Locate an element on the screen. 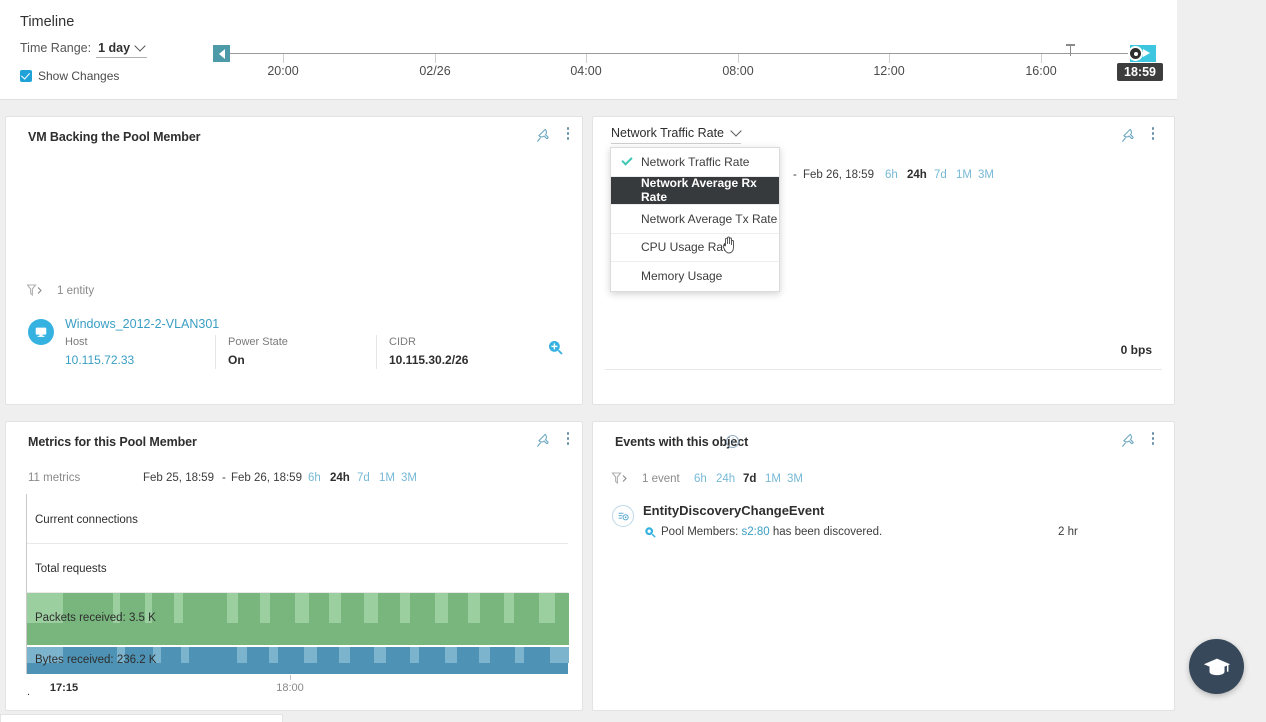  vm-column-host: Host 10.115.72.33 is located at coordinates (99, 351).